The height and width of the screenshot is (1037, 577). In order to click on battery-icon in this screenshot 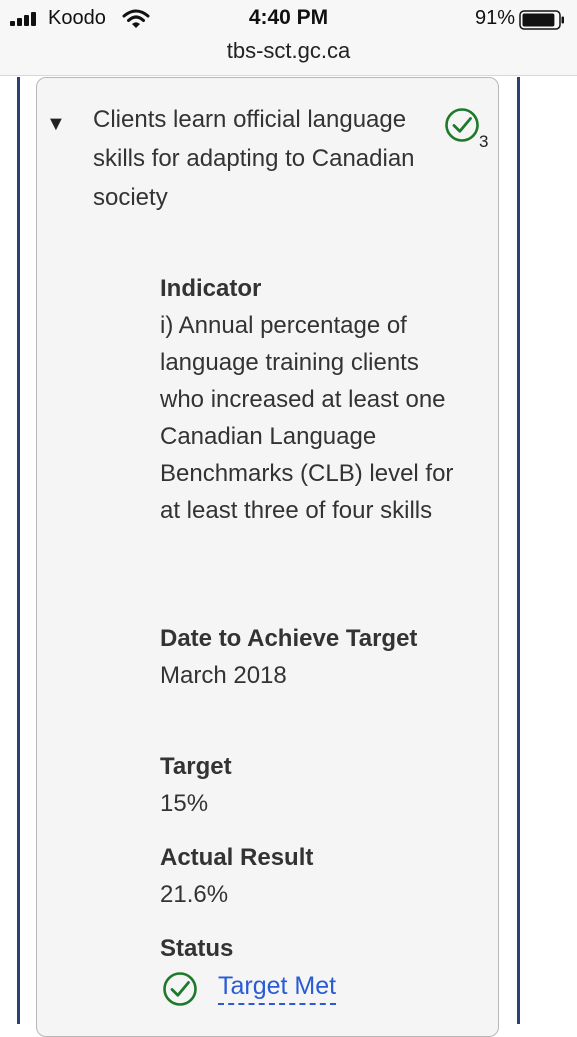, I will do `click(541, 20)`.